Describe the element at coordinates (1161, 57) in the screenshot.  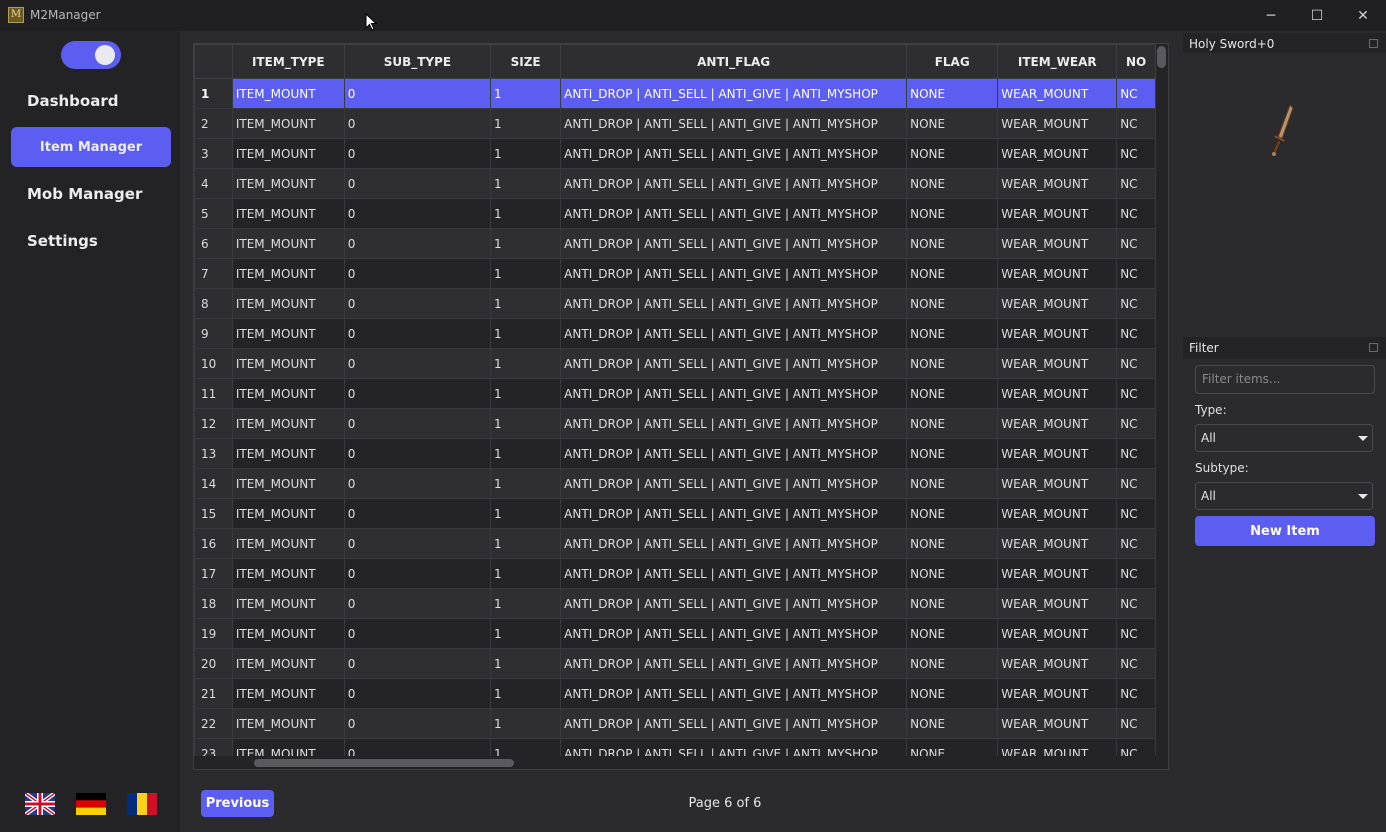
I see `vertical-scrollbar` at that location.